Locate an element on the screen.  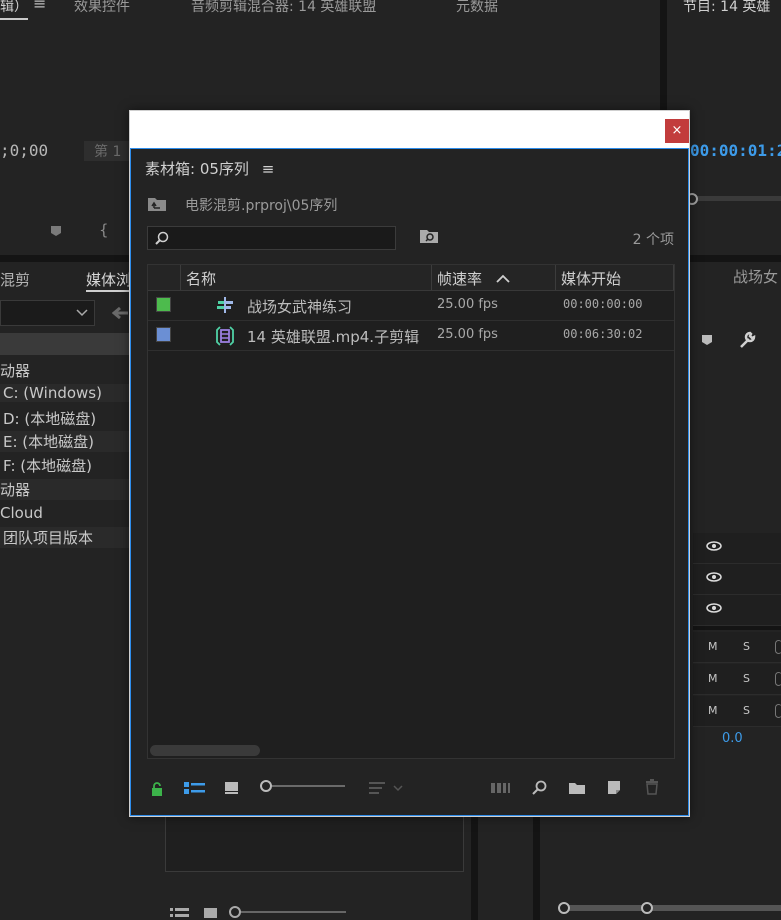
timeline-zoom-bar is located at coordinates (668, 908).